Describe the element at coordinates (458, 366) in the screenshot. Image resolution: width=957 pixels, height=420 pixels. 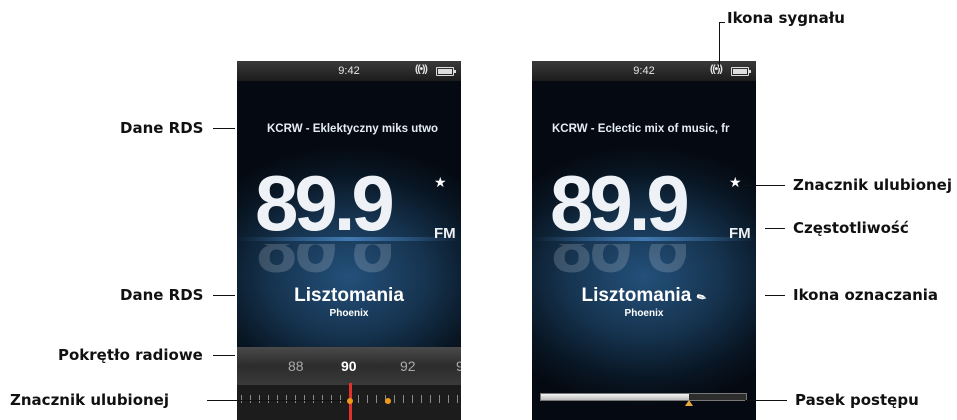
I see `dial-number: 9` at that location.